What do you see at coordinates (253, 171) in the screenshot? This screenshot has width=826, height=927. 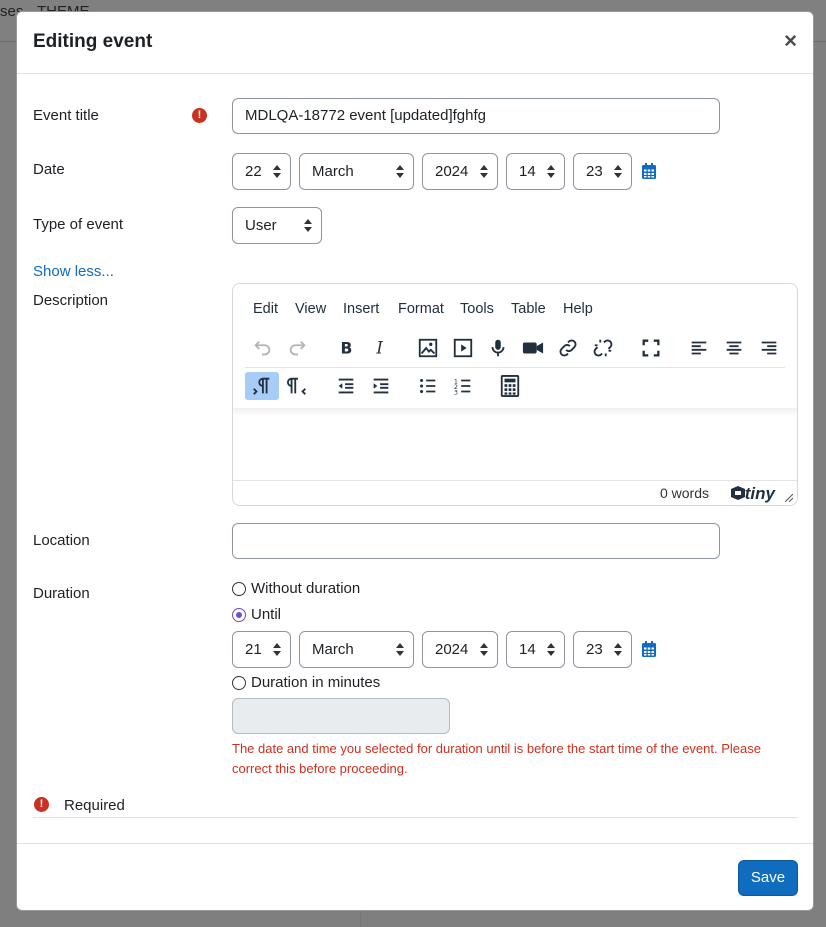 I see `date-day-value: 22` at bounding box center [253, 171].